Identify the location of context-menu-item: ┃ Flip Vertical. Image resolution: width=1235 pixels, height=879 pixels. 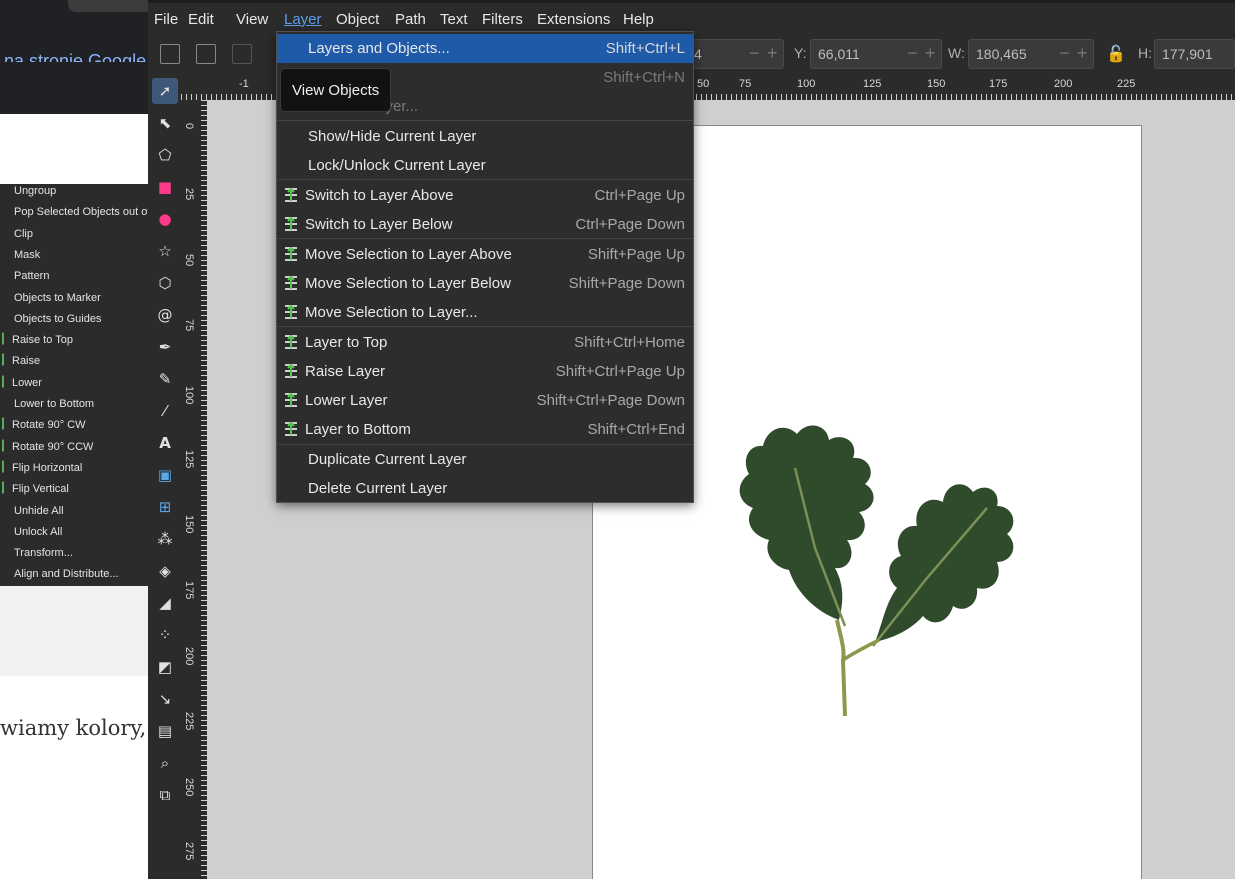
(75, 489).